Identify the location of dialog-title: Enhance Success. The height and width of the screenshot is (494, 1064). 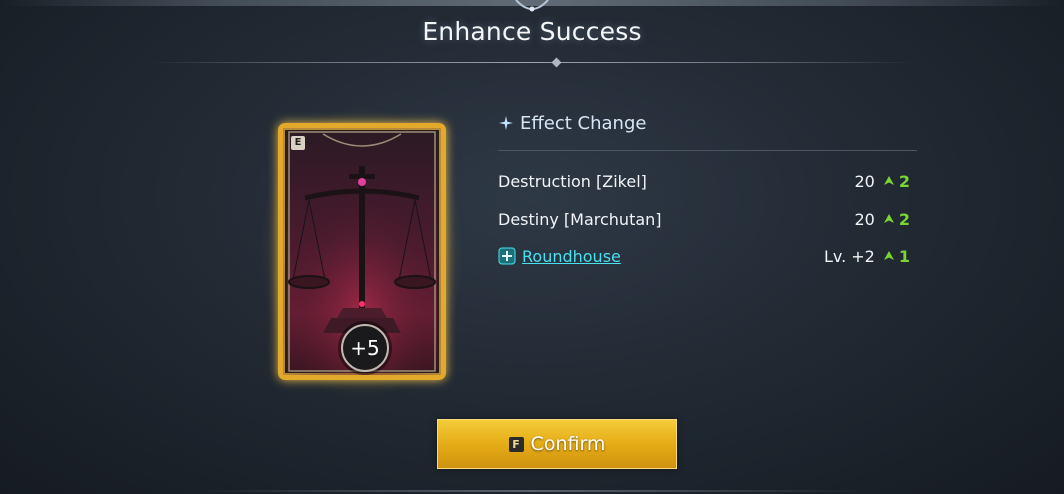
(532, 31).